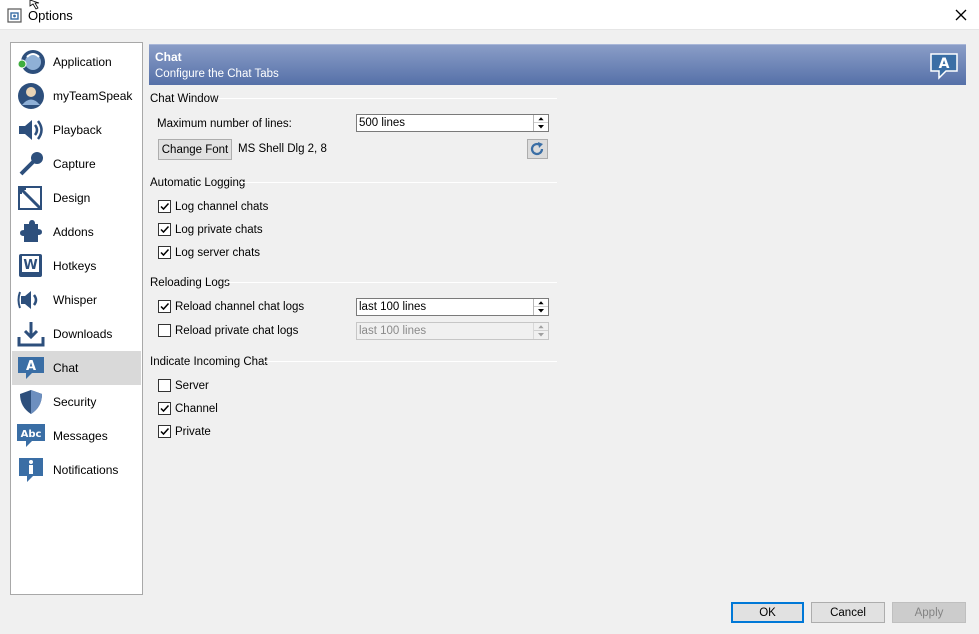 This screenshot has height=634, width=979. What do you see at coordinates (31, 164) in the screenshot?
I see `microphone-icon` at bounding box center [31, 164].